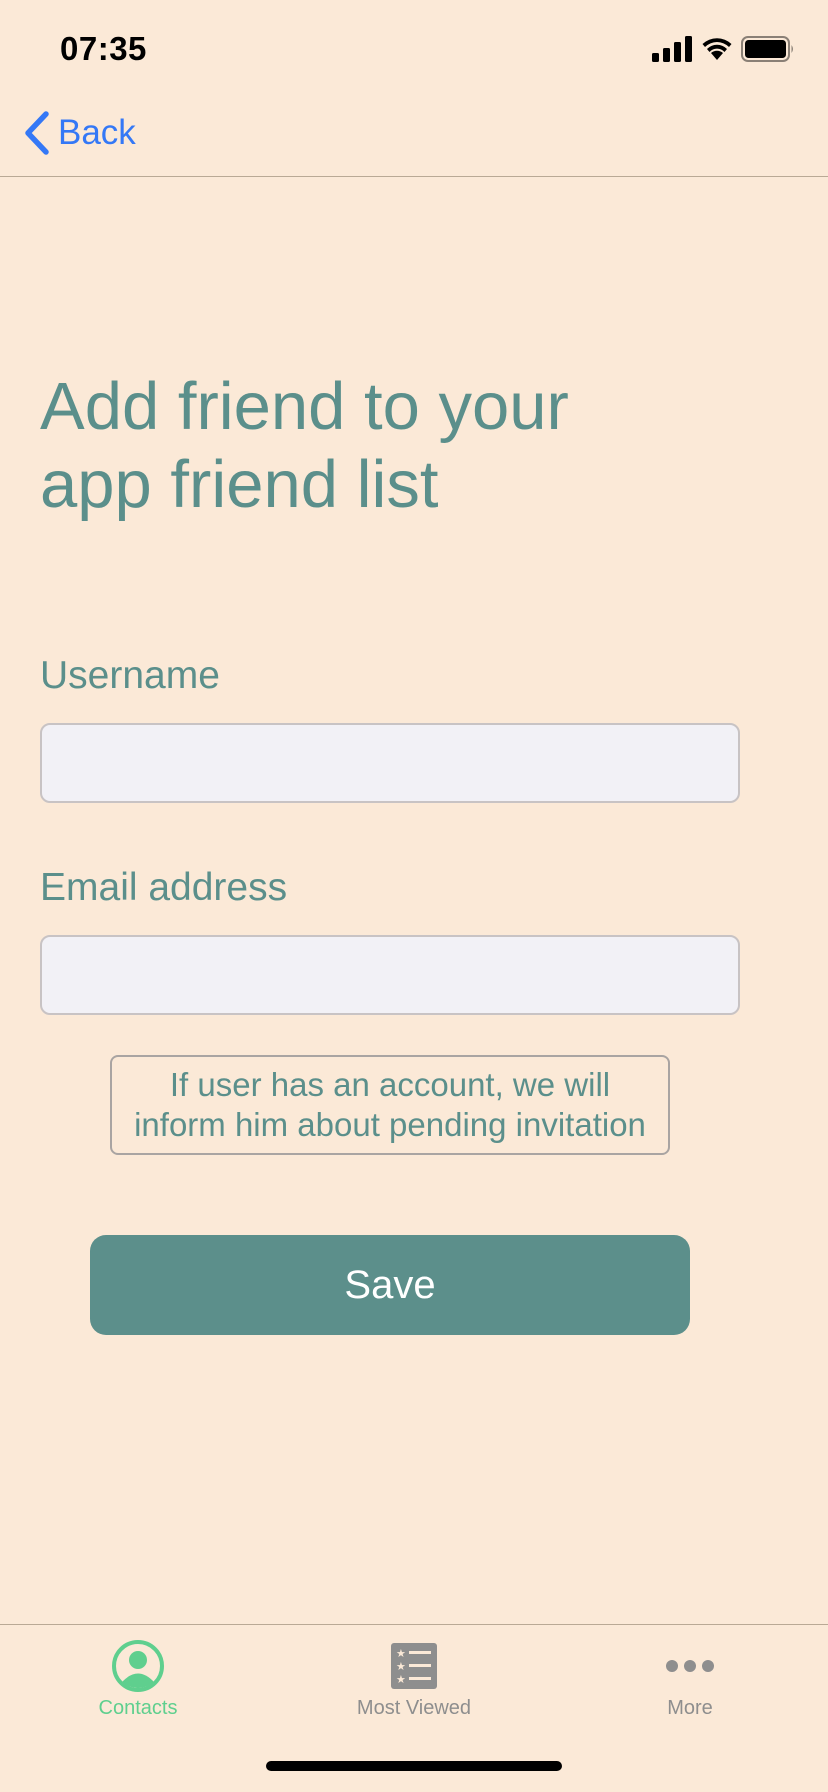  What do you see at coordinates (414, 50) in the screenshot?
I see `status-bar: 07:35` at bounding box center [414, 50].